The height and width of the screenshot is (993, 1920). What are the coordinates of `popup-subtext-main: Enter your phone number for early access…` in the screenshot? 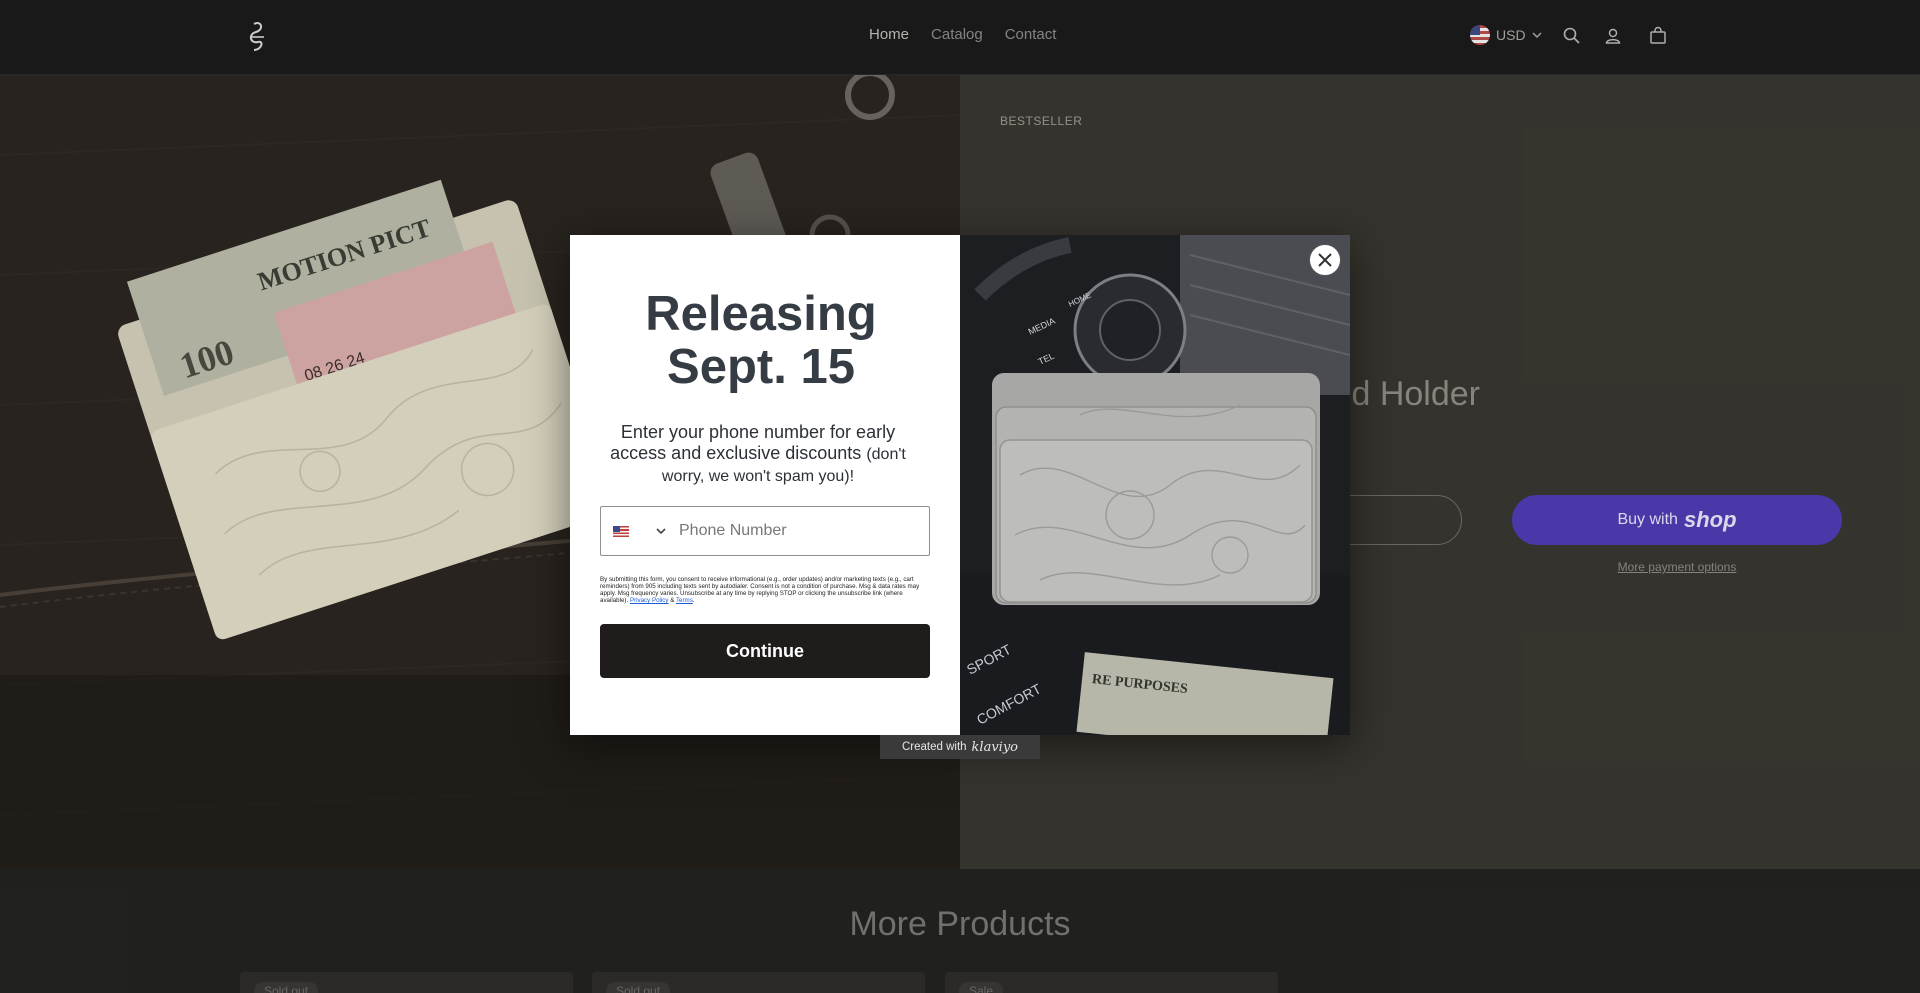 It's located at (753, 442).